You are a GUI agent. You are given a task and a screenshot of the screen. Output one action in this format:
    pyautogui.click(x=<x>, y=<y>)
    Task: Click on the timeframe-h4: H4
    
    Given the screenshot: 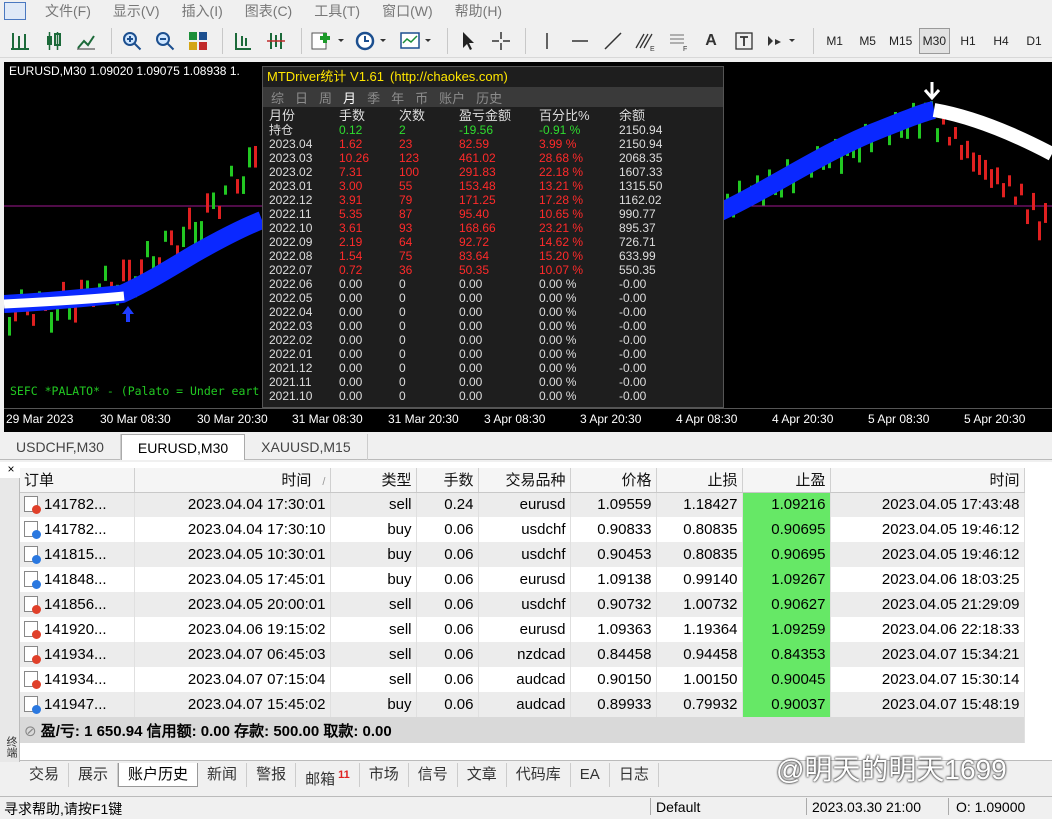 What is the action you would take?
    pyautogui.click(x=1001, y=41)
    